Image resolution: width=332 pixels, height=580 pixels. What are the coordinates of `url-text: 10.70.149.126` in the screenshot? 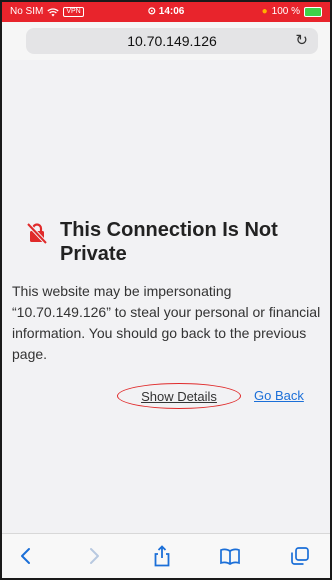 It's located at (172, 41).